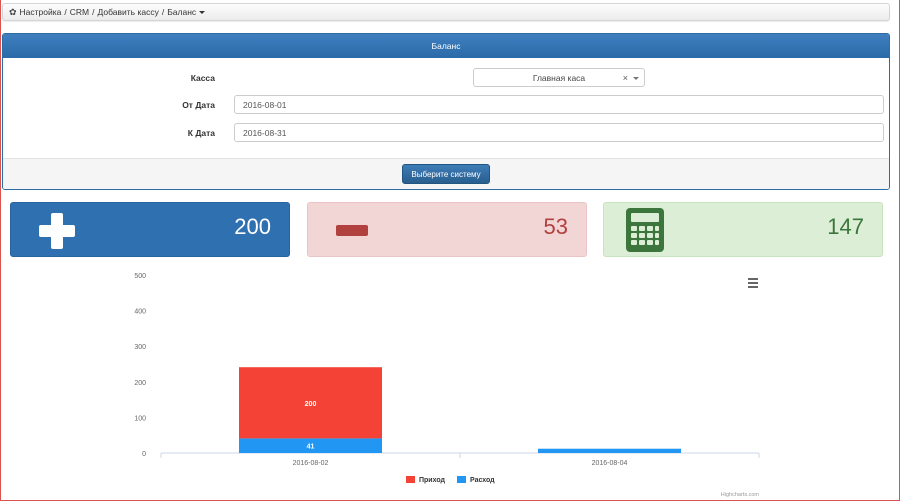  Describe the element at coordinates (41, 12) in the screenshot. I see `breadcrumb-item-settings: Настройка` at that location.